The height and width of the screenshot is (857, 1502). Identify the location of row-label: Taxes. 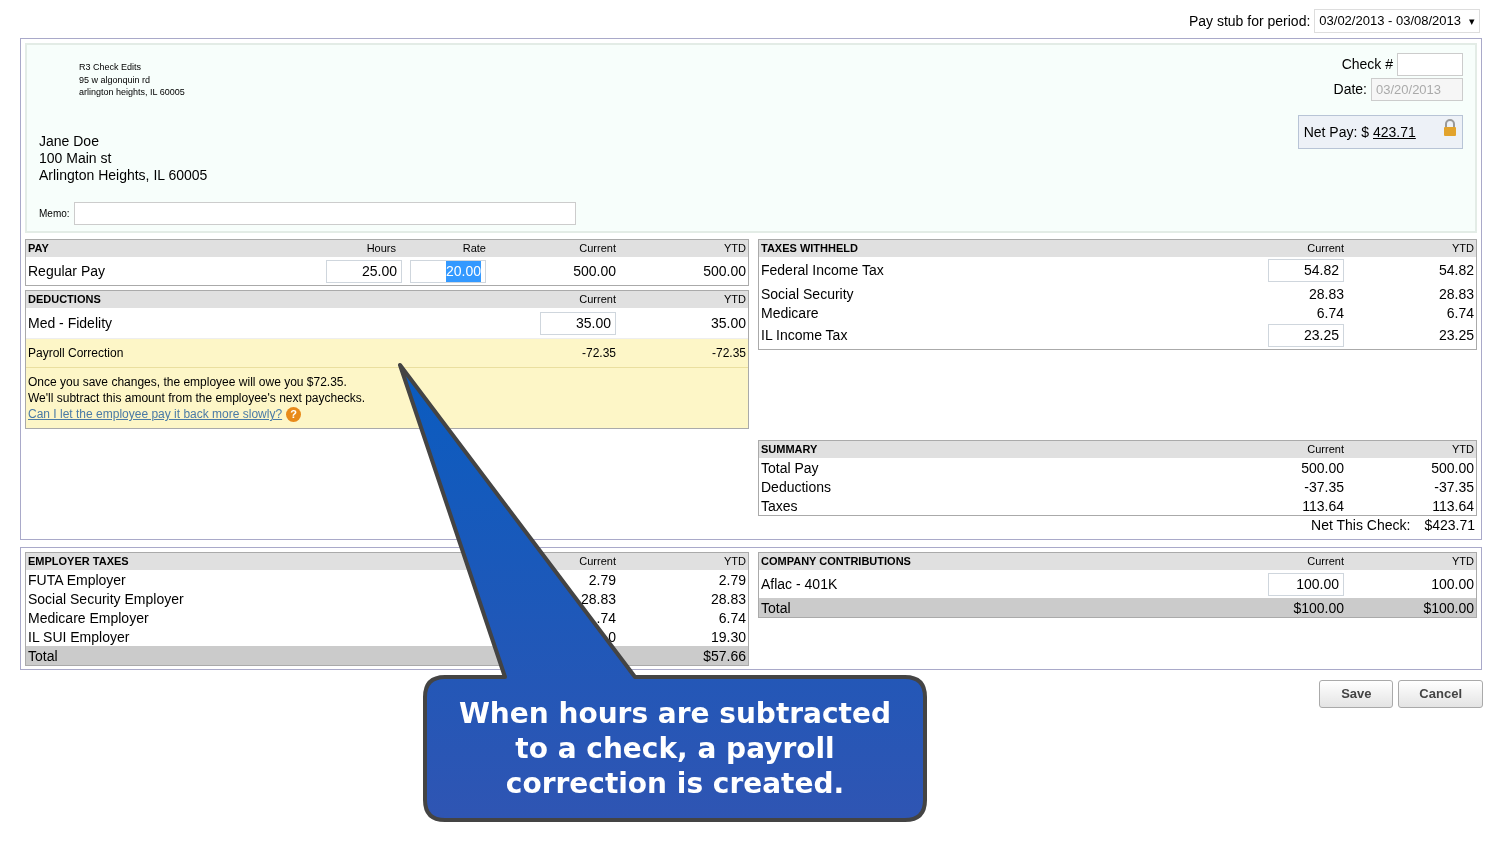
(780, 506).